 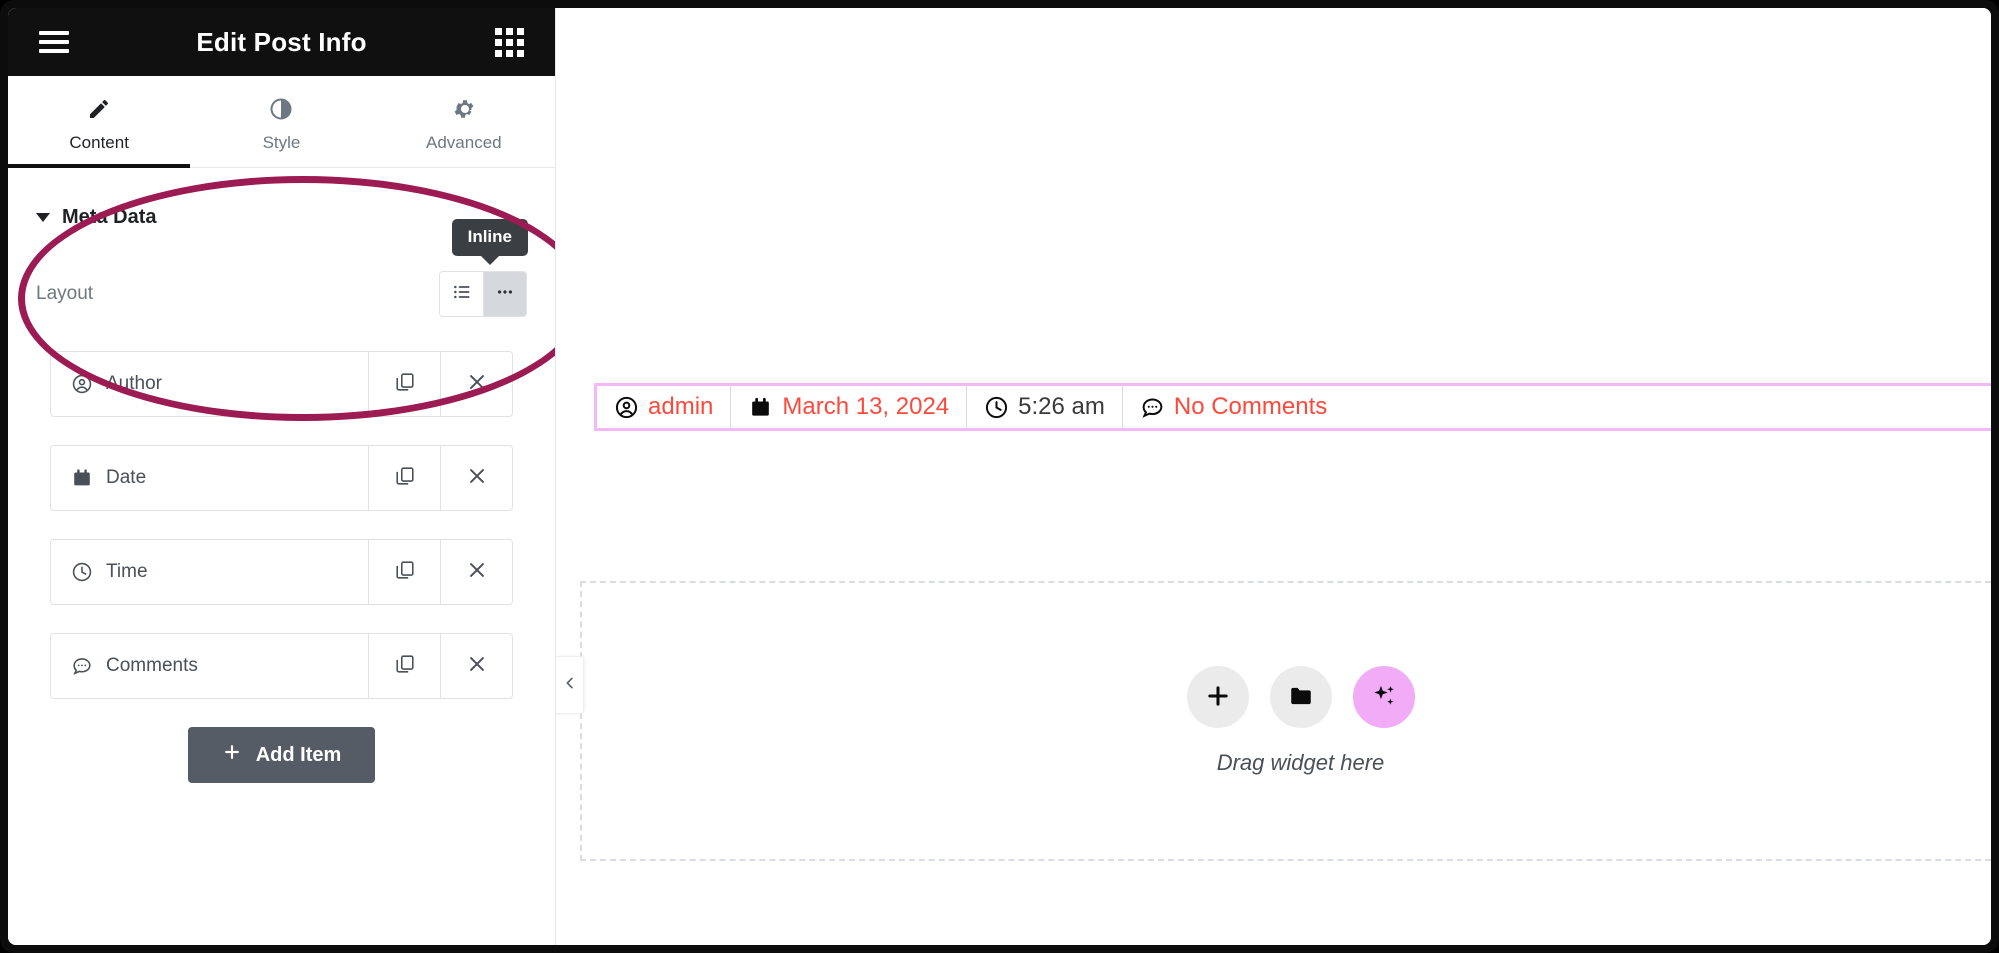 I want to click on meta-data-repeater: Author Date Time Comments Add Item, so click(x=281, y=567).